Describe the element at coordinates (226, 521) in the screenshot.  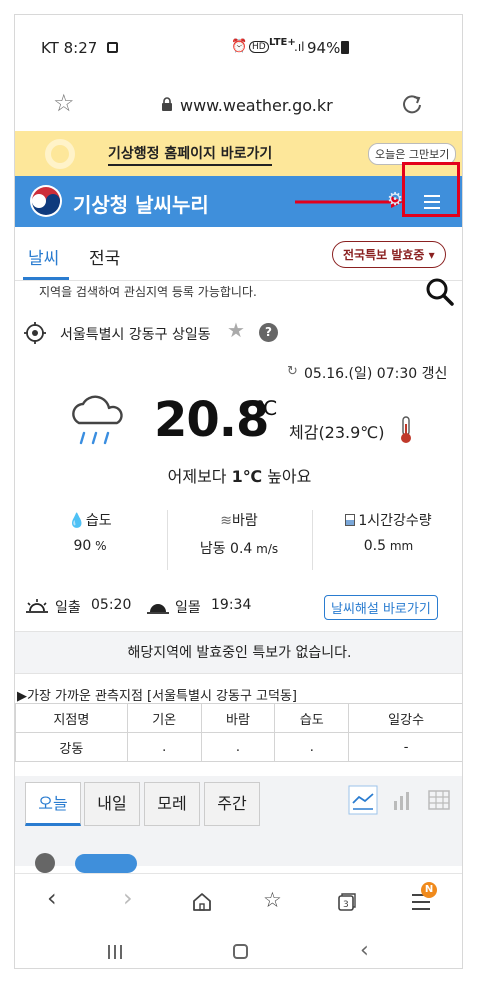
I see `wind-icon: ≋` at that location.